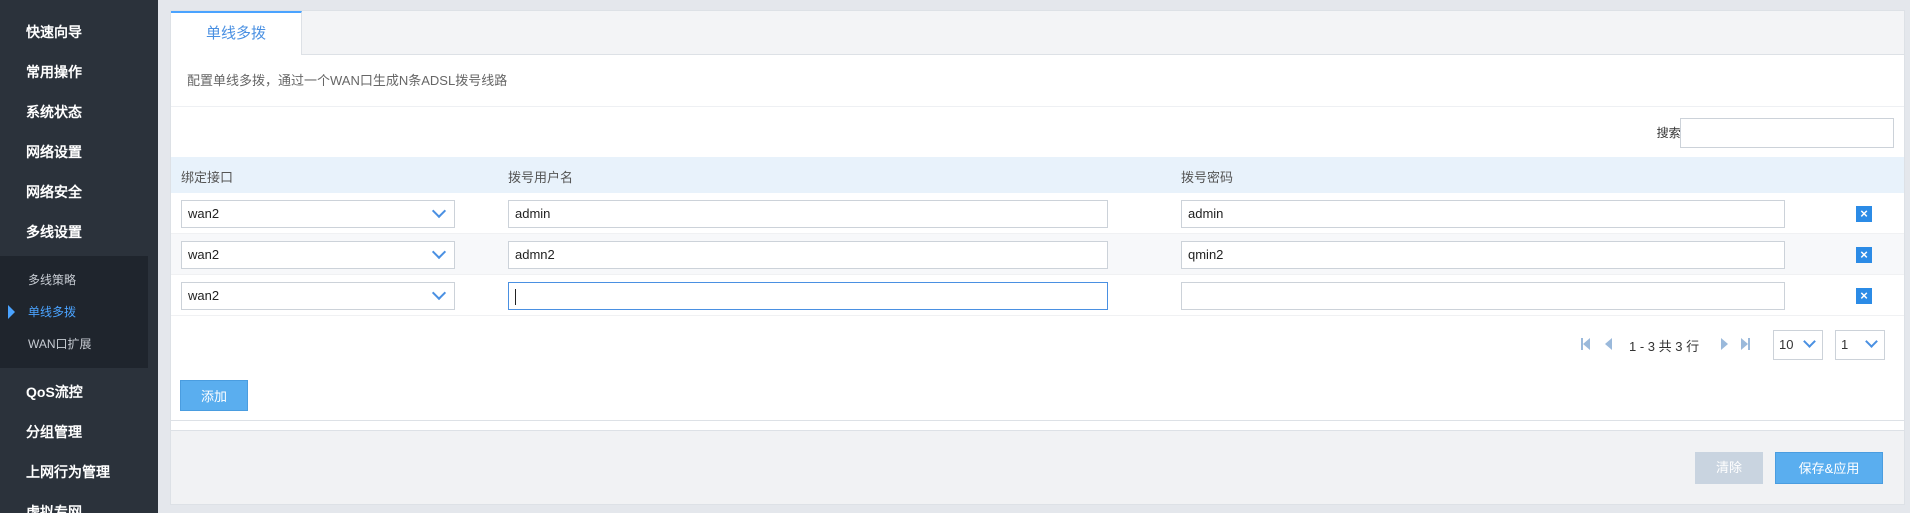 The height and width of the screenshot is (513, 1910). Describe the element at coordinates (79, 432) in the screenshot. I see `sidebar-item-group-management: 分组管理` at that location.